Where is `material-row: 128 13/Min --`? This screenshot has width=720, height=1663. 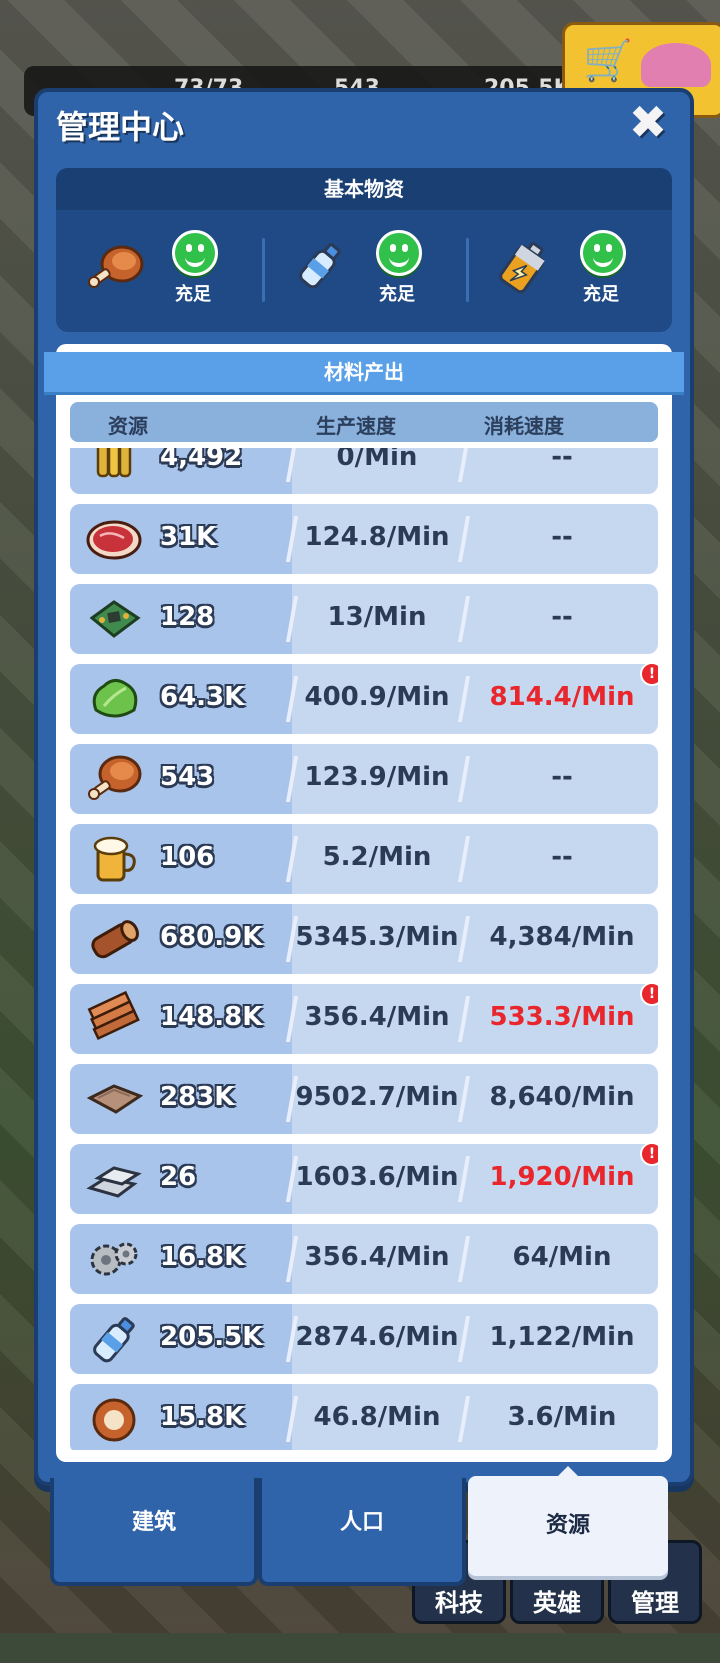 material-row: 128 13/Min -- is located at coordinates (364, 619).